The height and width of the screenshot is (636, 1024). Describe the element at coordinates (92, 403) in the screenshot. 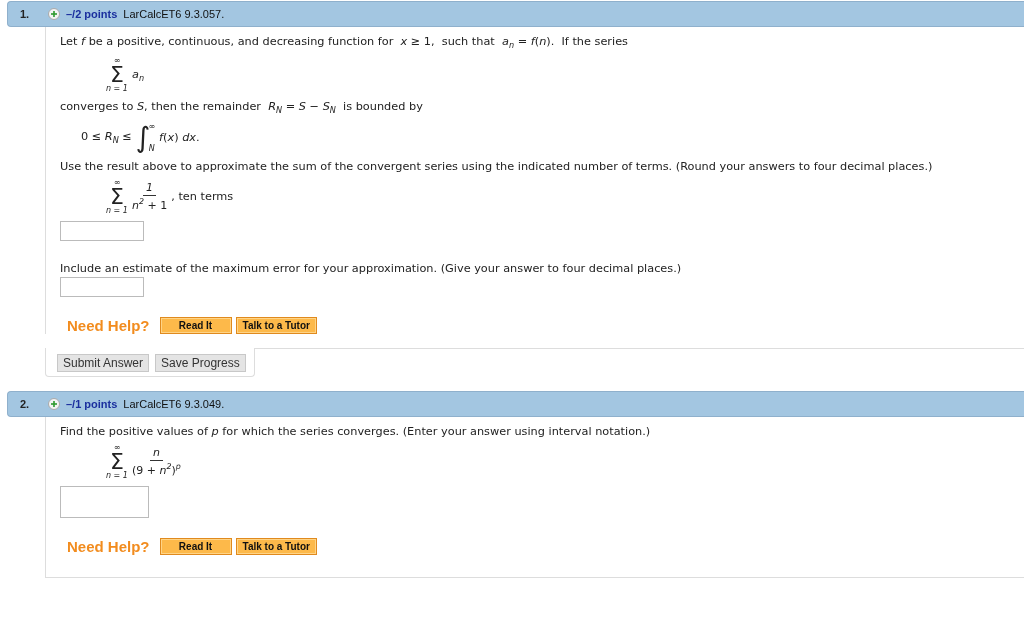

I see `points-label: –/1 points` at that location.